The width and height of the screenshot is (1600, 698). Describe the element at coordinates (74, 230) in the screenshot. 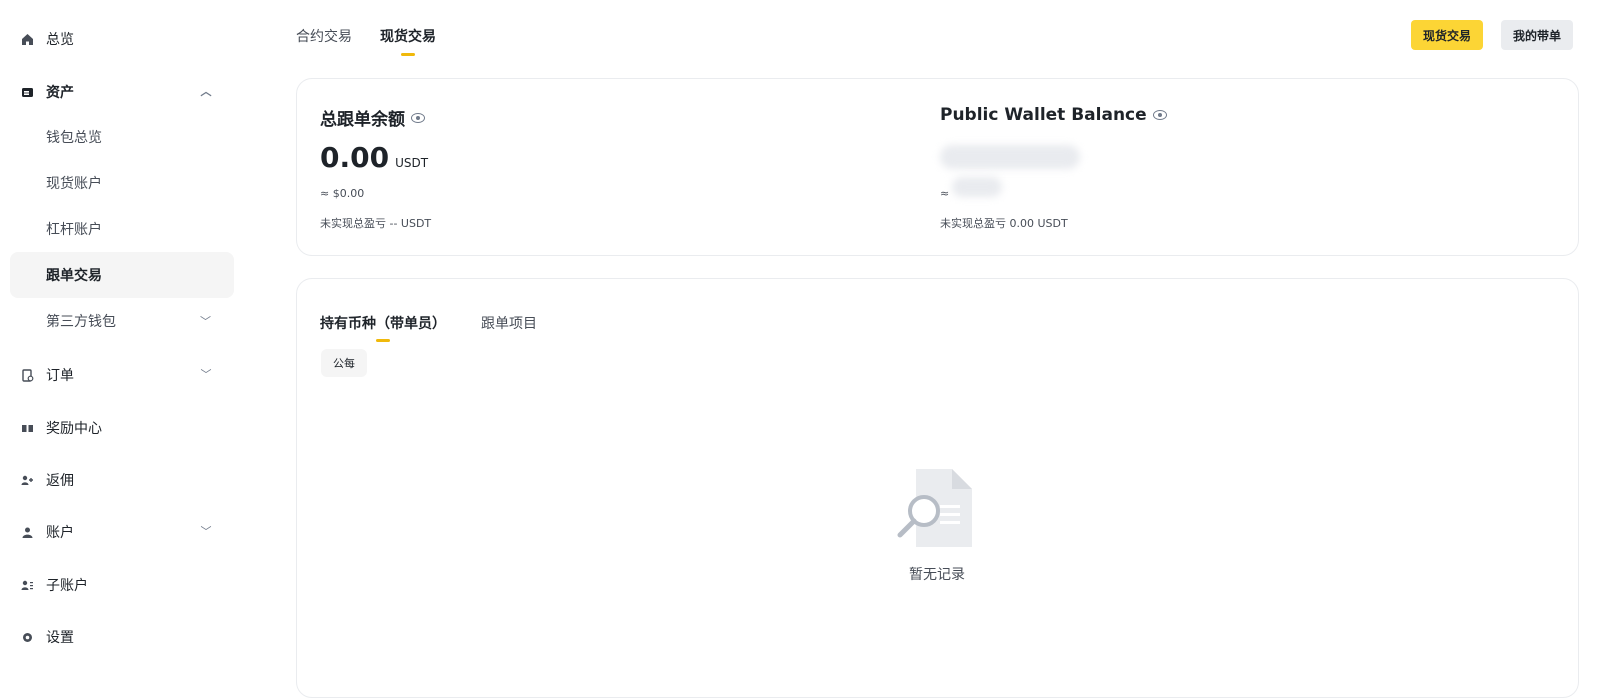

I see `sidebar-subitem-label: 杠杆账户` at that location.